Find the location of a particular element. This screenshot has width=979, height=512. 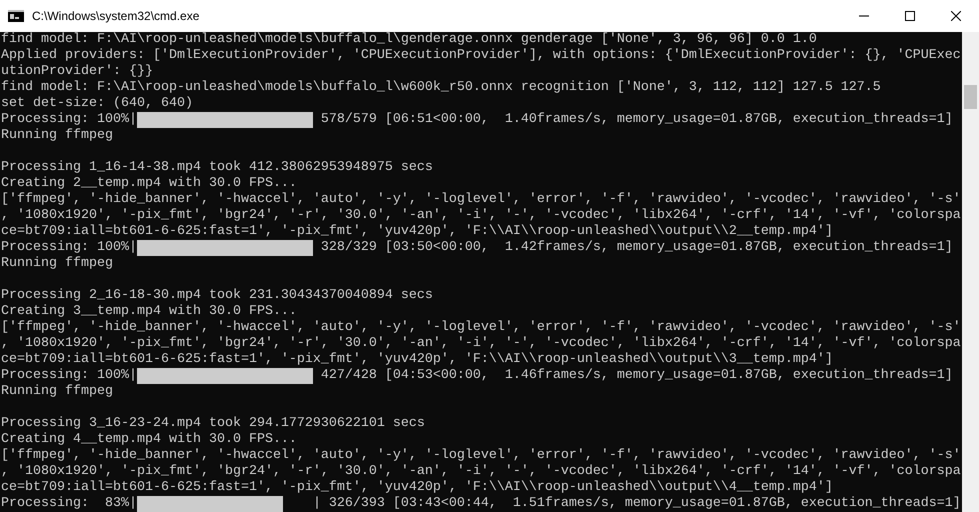

close-icon is located at coordinates (956, 16).